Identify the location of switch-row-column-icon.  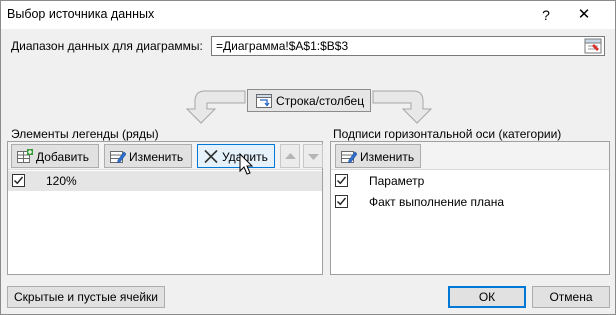
(264, 101).